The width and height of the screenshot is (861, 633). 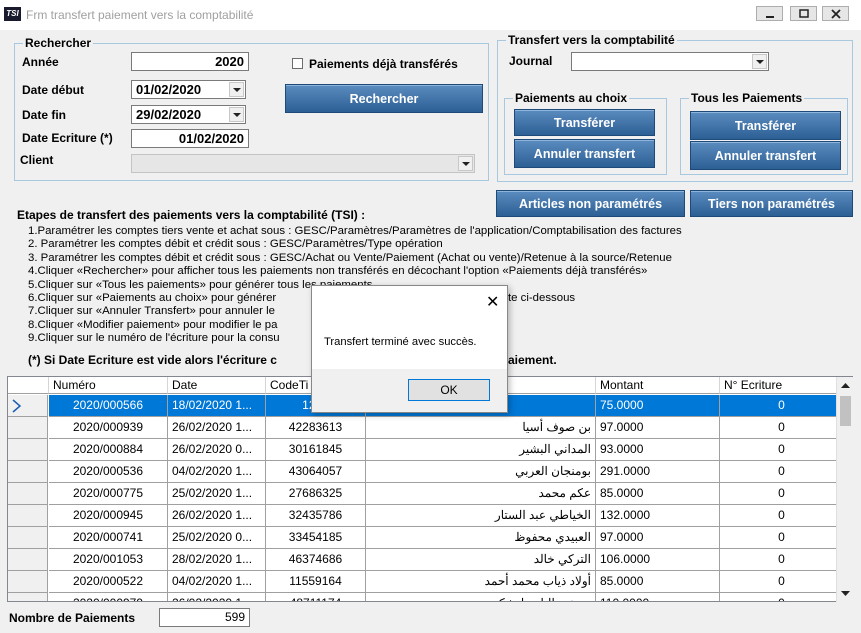 I want to click on cell-nom: العبيدي محفوظ, so click(x=481, y=538).